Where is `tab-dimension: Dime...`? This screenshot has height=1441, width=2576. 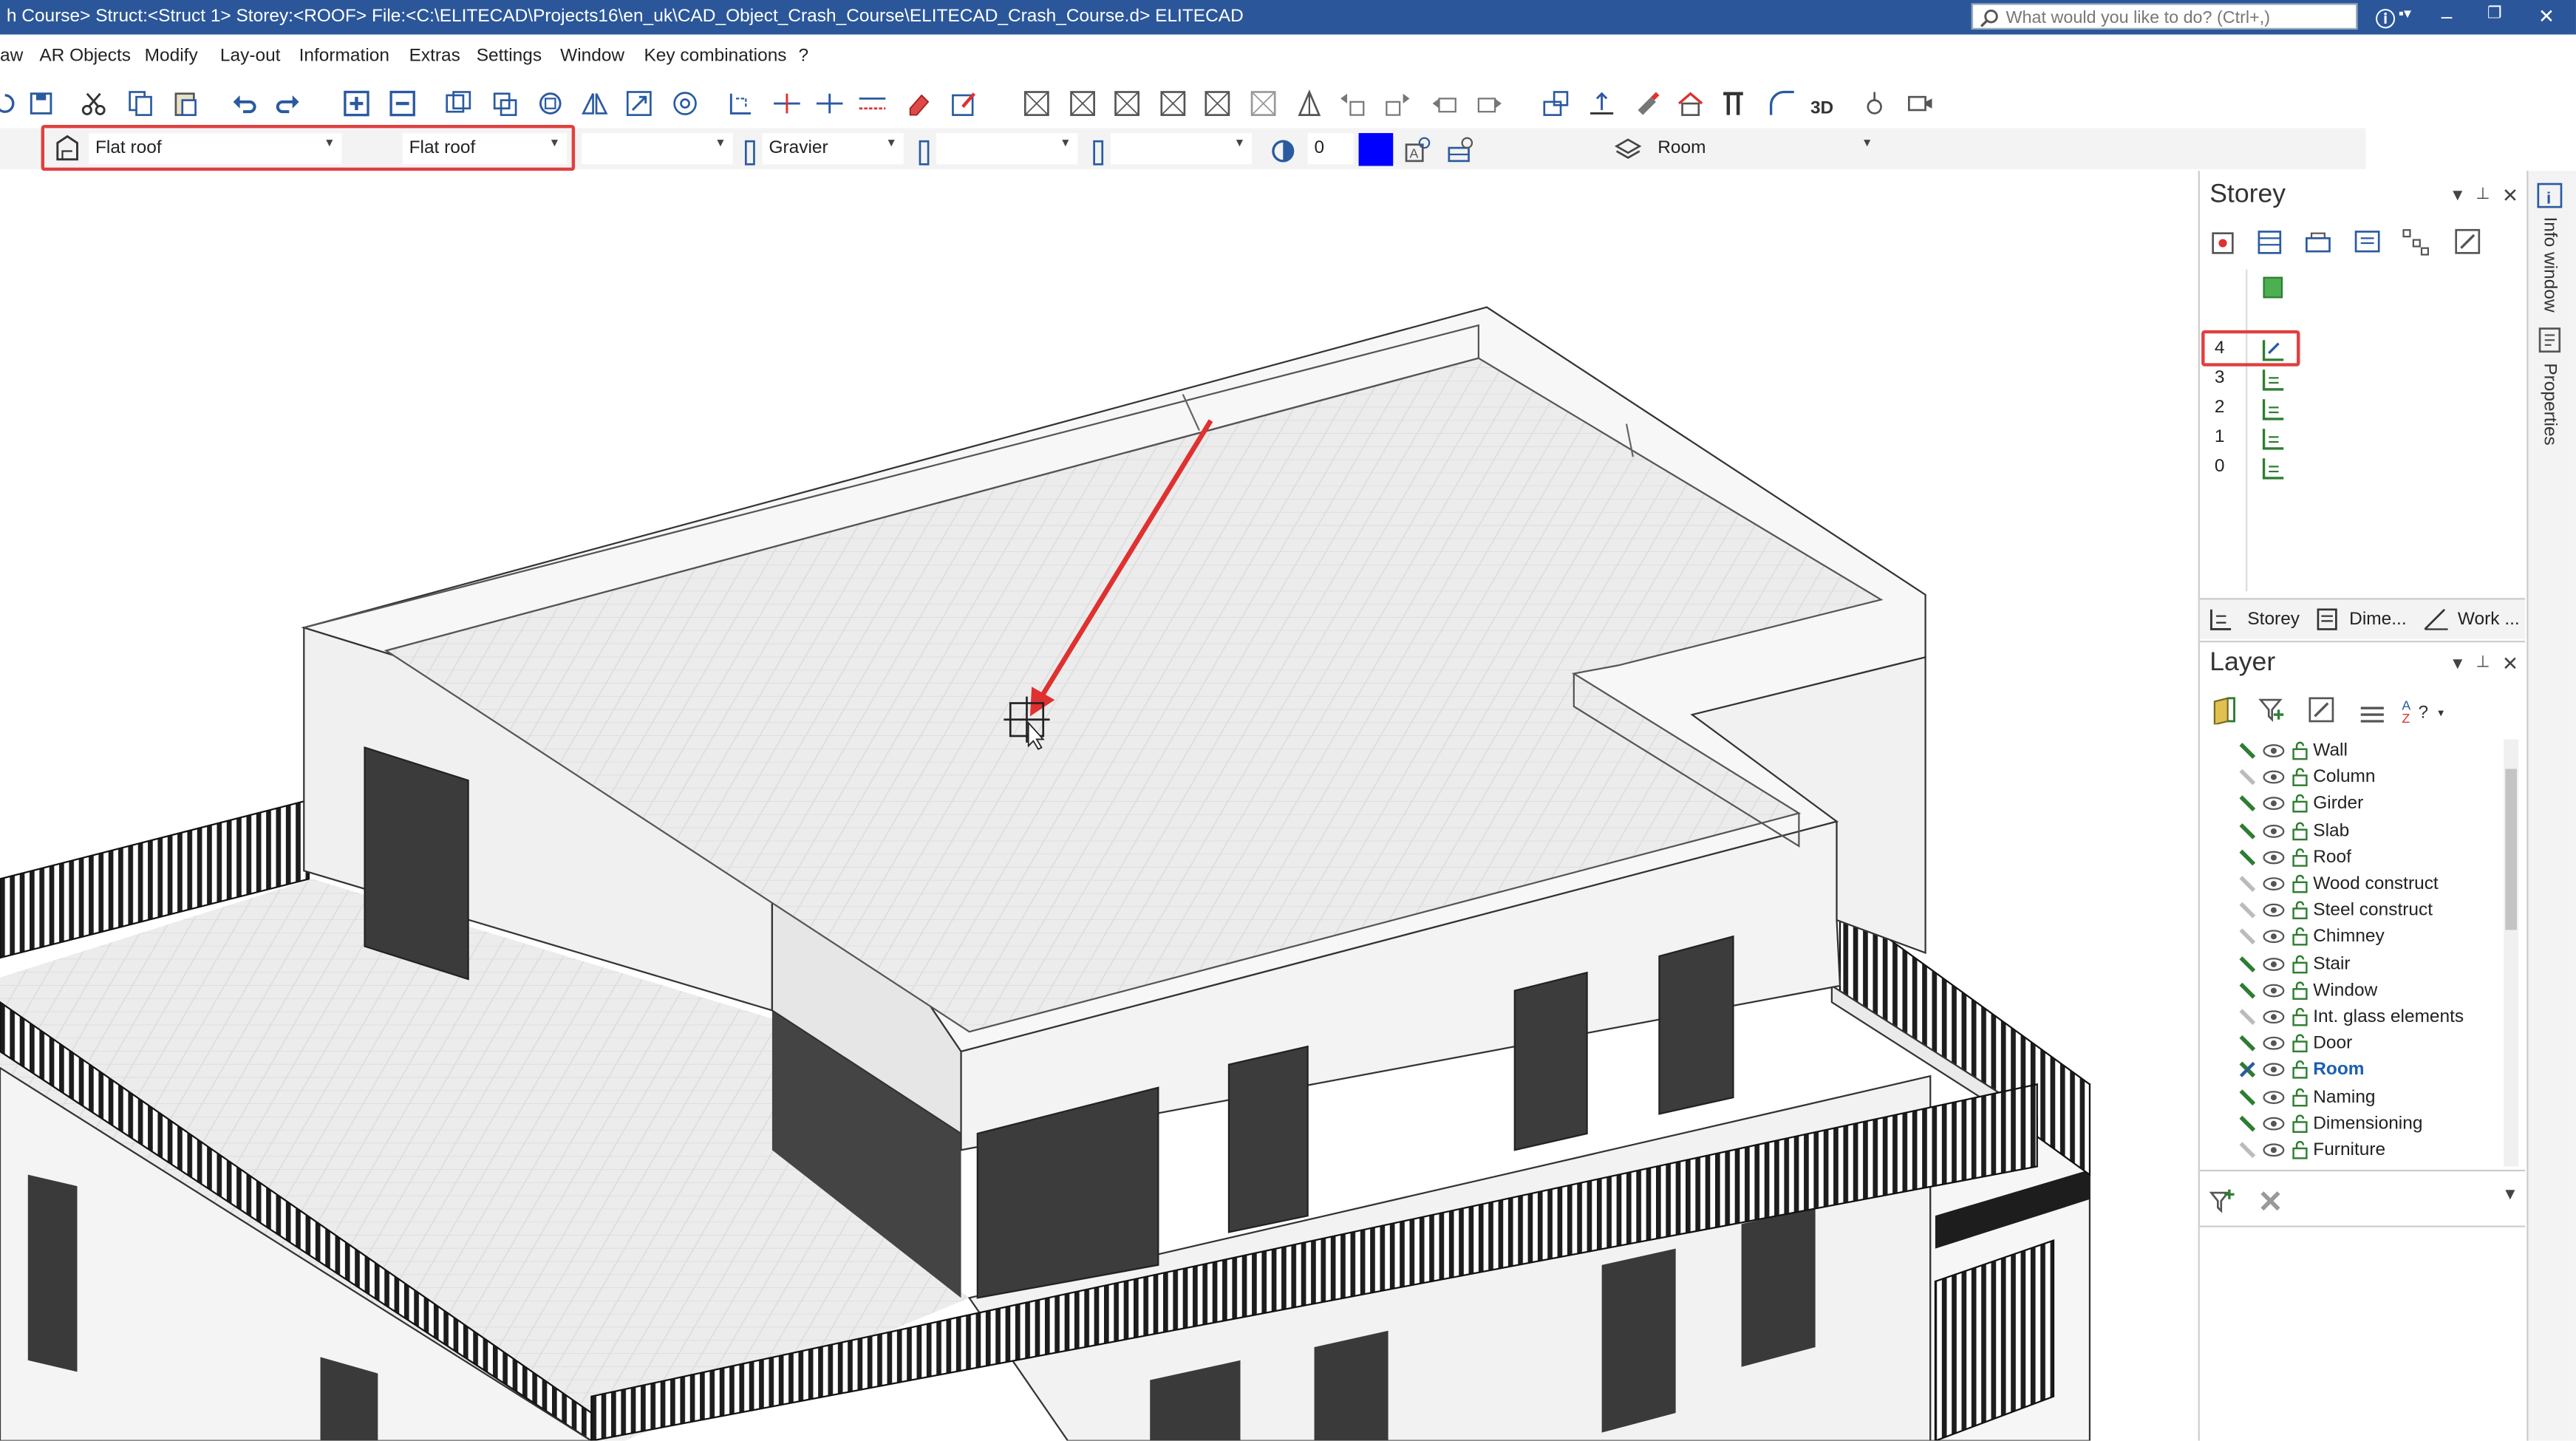
tab-dimension: Dime... is located at coordinates (2377, 620).